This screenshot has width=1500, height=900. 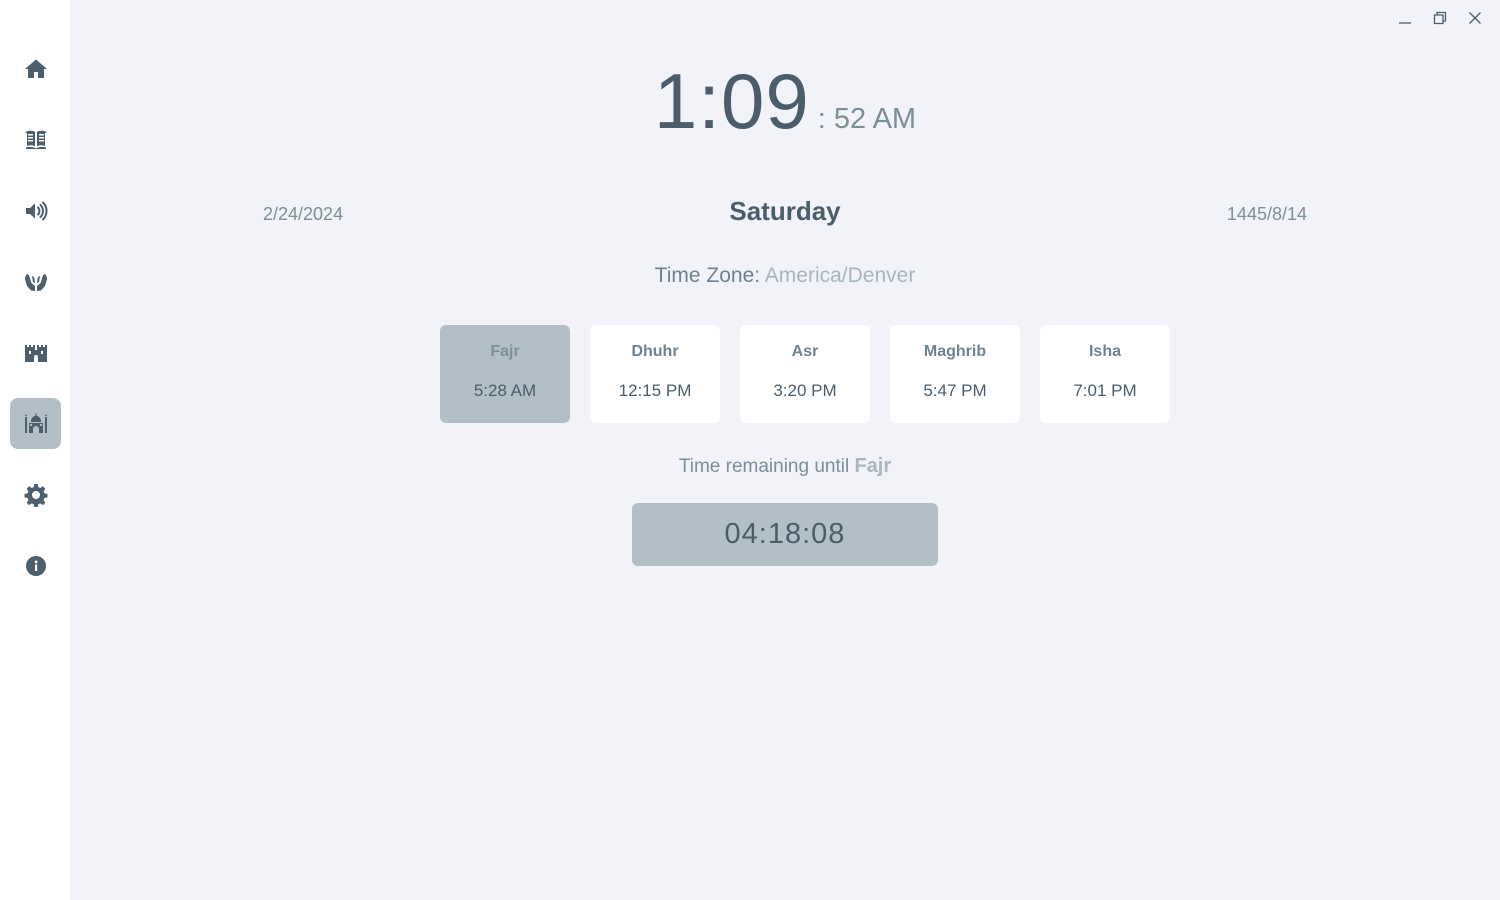 I want to click on prayer-card-isha: Isha 7:01 PM, so click(x=1105, y=374).